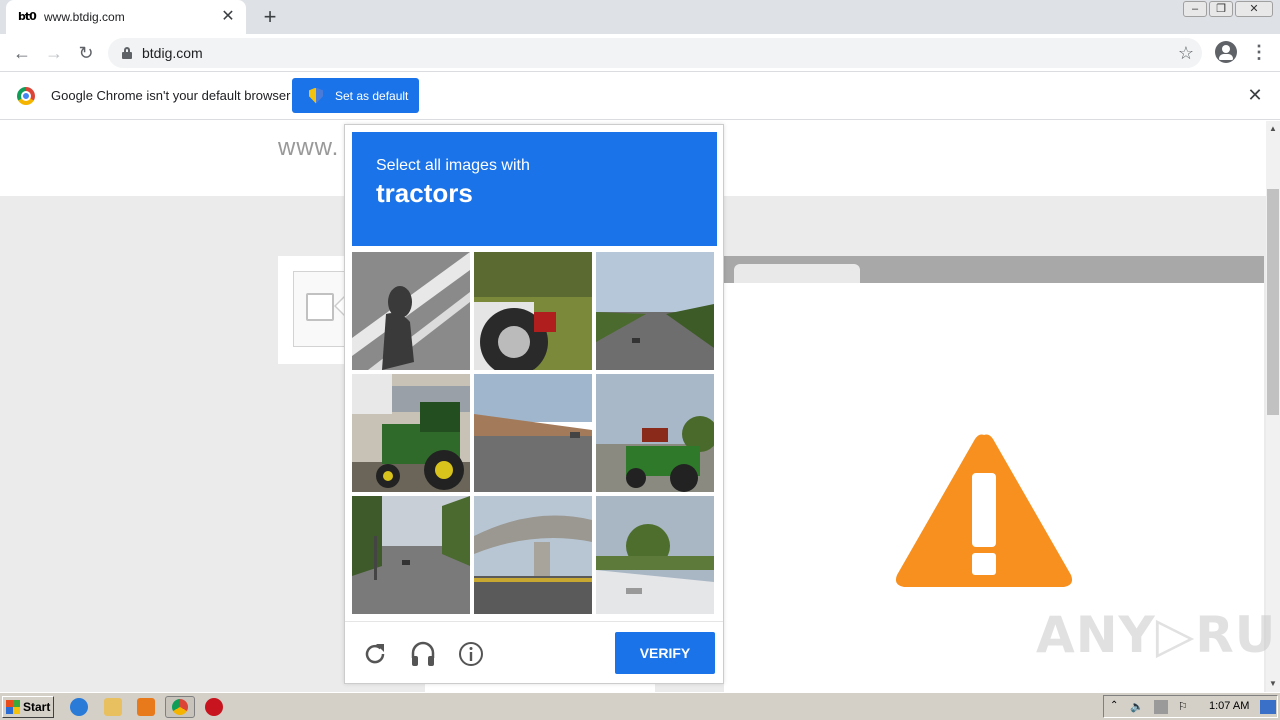 This screenshot has width=1280, height=720. Describe the element at coordinates (655, 311) in the screenshot. I see `captcha-tile-street-houses` at that location.